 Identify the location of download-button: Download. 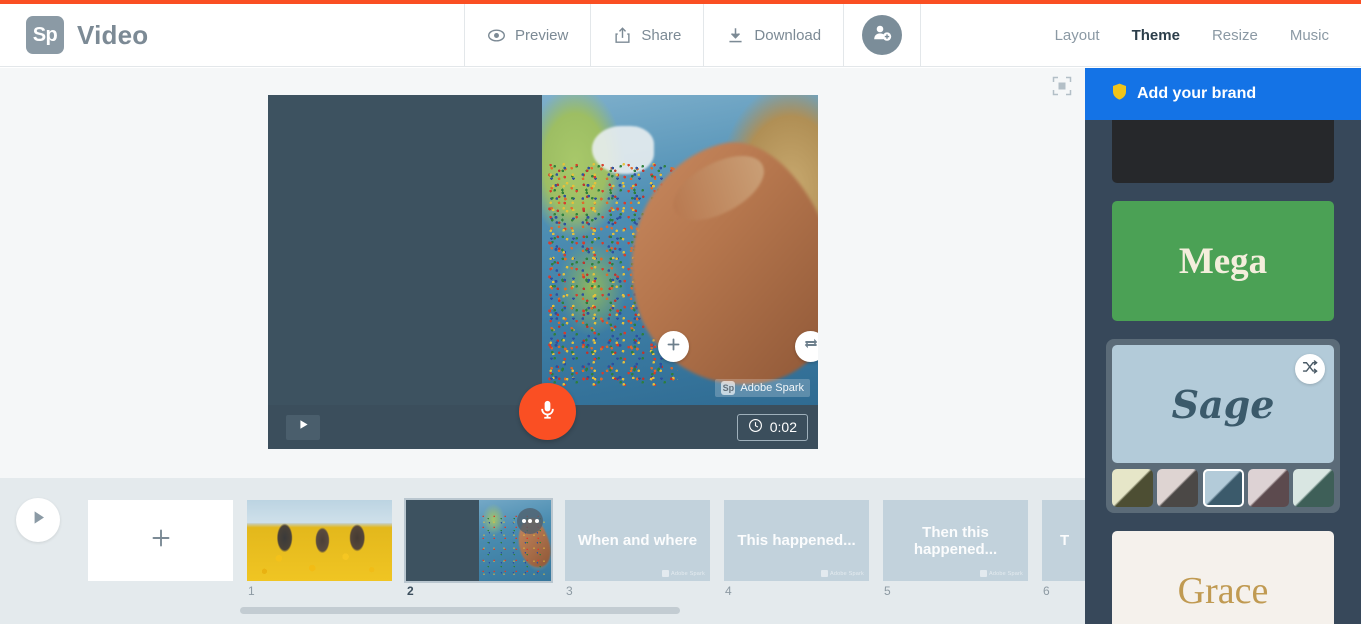
(773, 35).